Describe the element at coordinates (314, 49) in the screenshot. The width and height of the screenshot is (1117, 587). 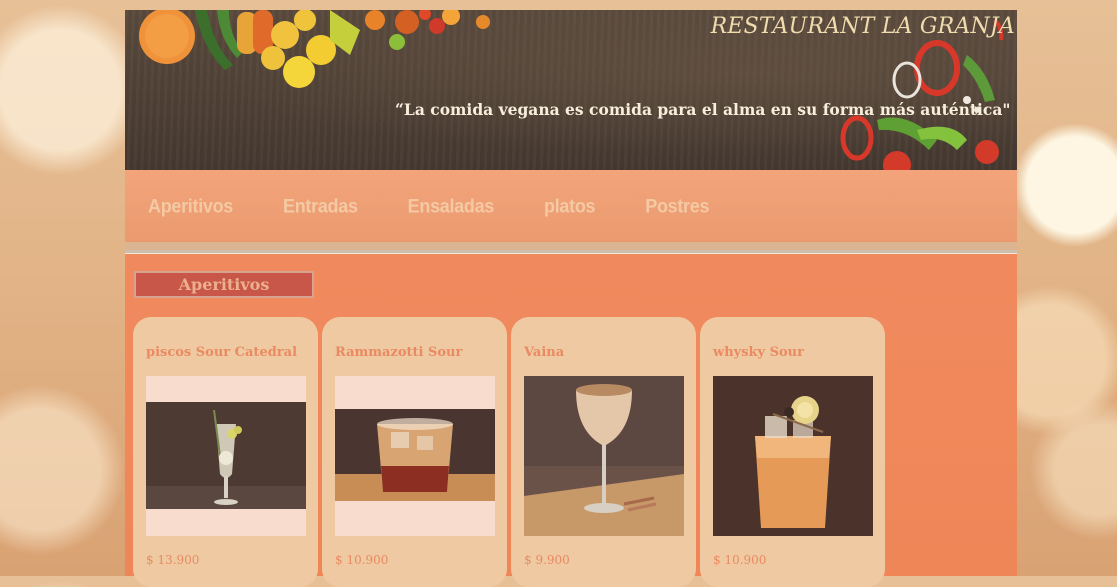
I see `vegetables-left-image` at that location.